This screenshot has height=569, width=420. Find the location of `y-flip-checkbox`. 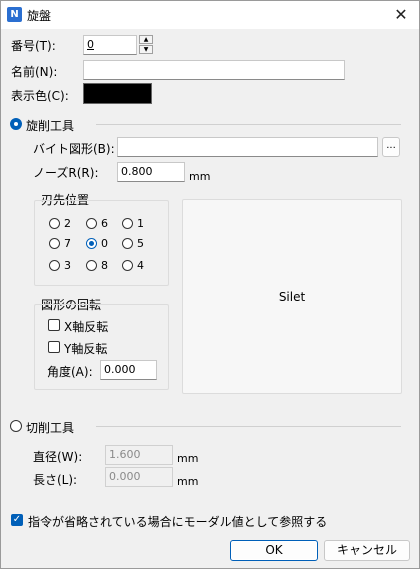

y-flip-checkbox is located at coordinates (54, 347).